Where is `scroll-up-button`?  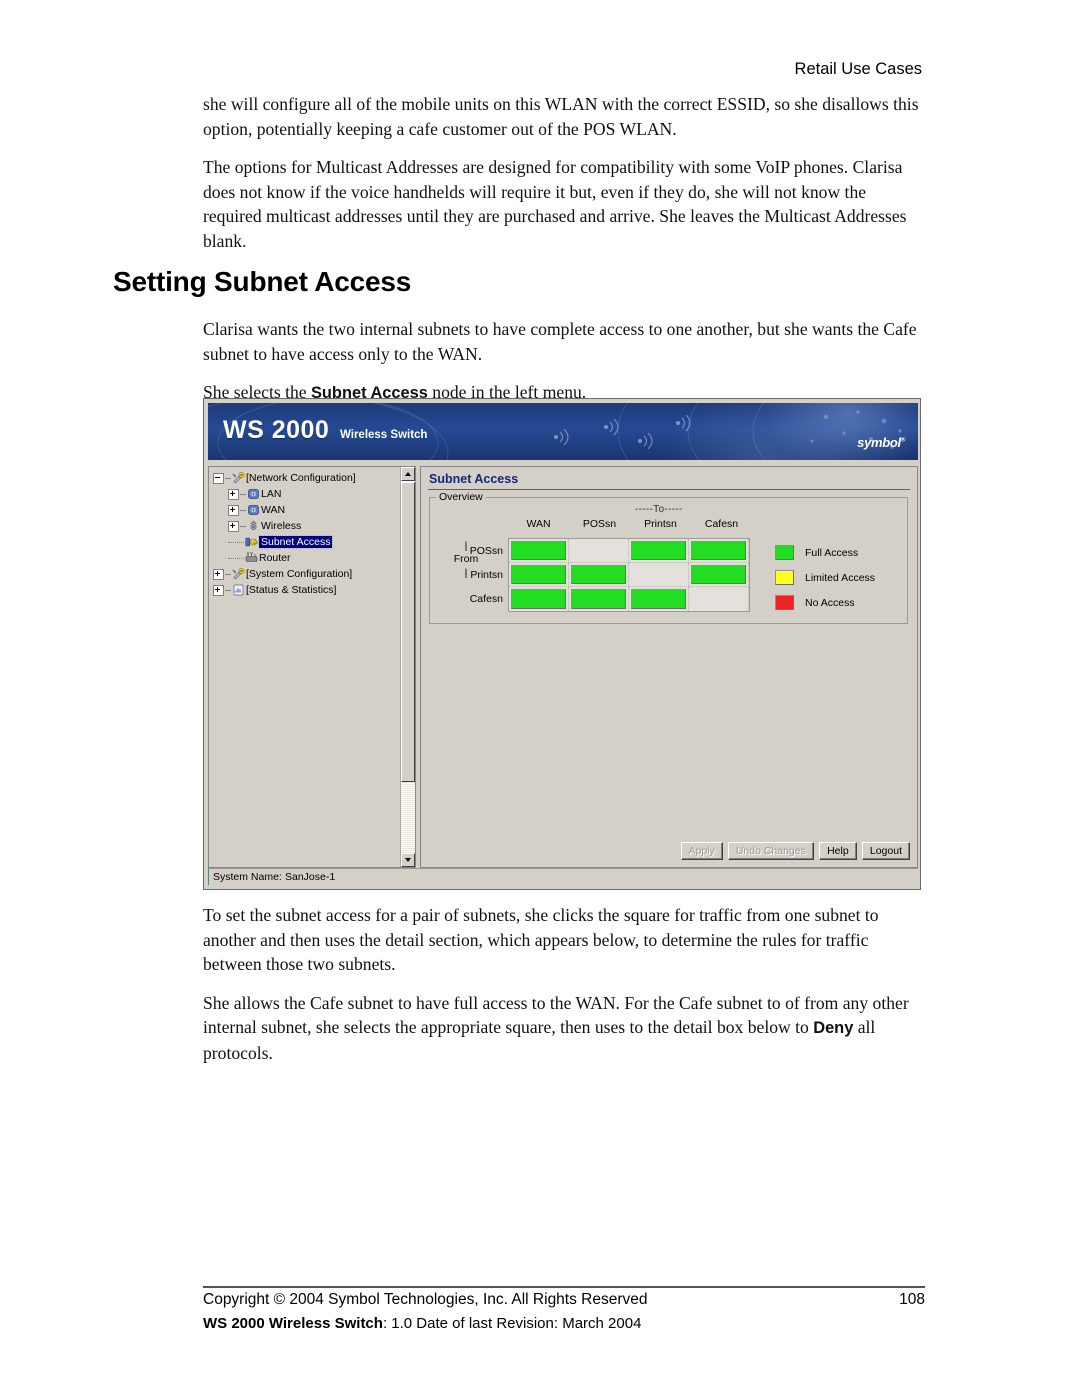 scroll-up-button is located at coordinates (408, 474).